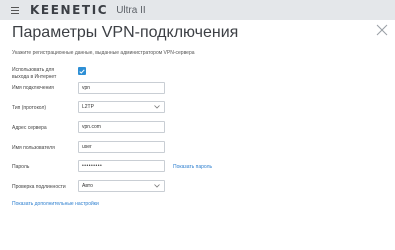  I want to click on hamburger-menu-icon, so click(15, 10).